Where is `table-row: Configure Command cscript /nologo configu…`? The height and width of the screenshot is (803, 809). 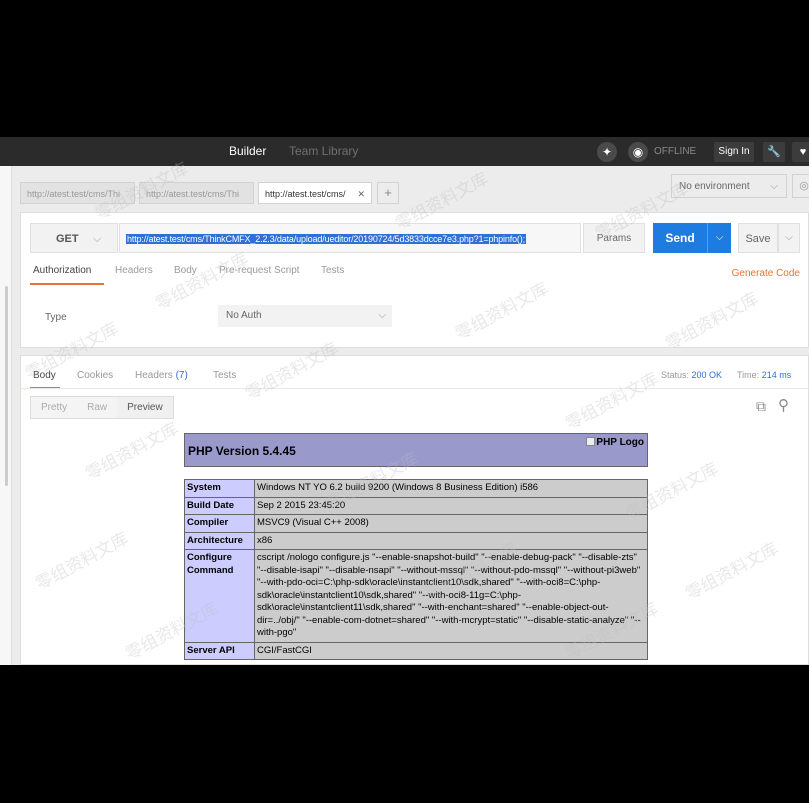
table-row: Configure Command cscript /nologo configu… is located at coordinates (416, 596).